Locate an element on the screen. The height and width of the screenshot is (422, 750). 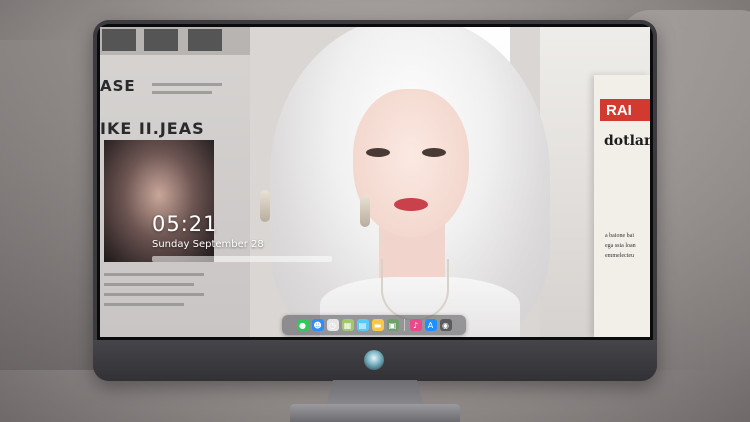
music-icon: ♪ is located at coordinates (415, 325).